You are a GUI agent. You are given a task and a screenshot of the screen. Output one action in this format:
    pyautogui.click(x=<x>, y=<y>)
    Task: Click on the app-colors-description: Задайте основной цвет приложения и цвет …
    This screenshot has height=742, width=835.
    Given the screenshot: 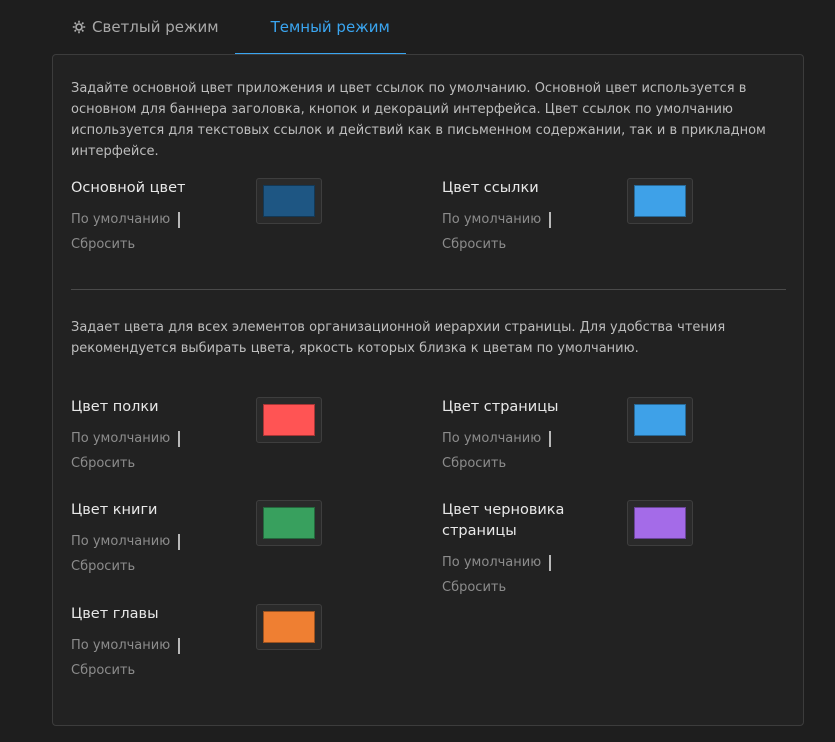 What is the action you would take?
    pyautogui.click(x=418, y=120)
    